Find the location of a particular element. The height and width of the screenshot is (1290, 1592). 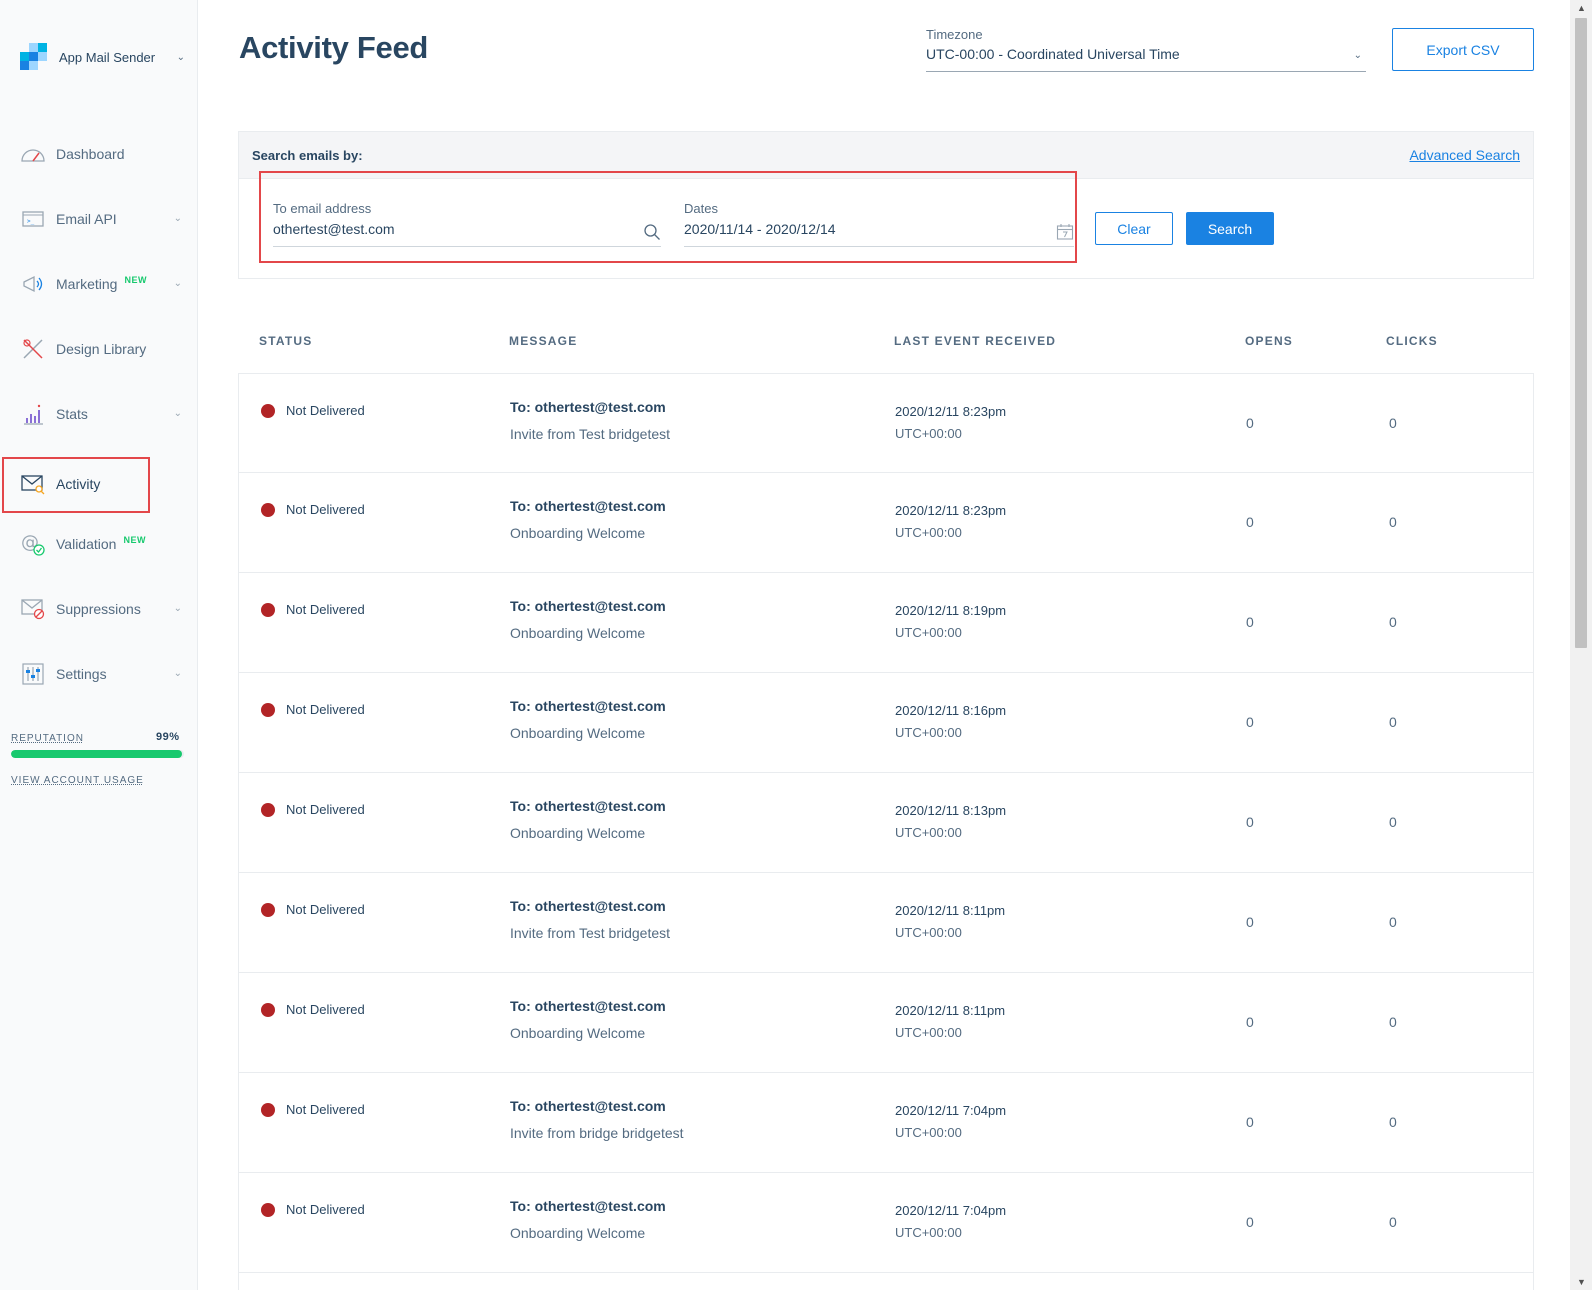

search-heading: Search emails by: is located at coordinates (307, 155).